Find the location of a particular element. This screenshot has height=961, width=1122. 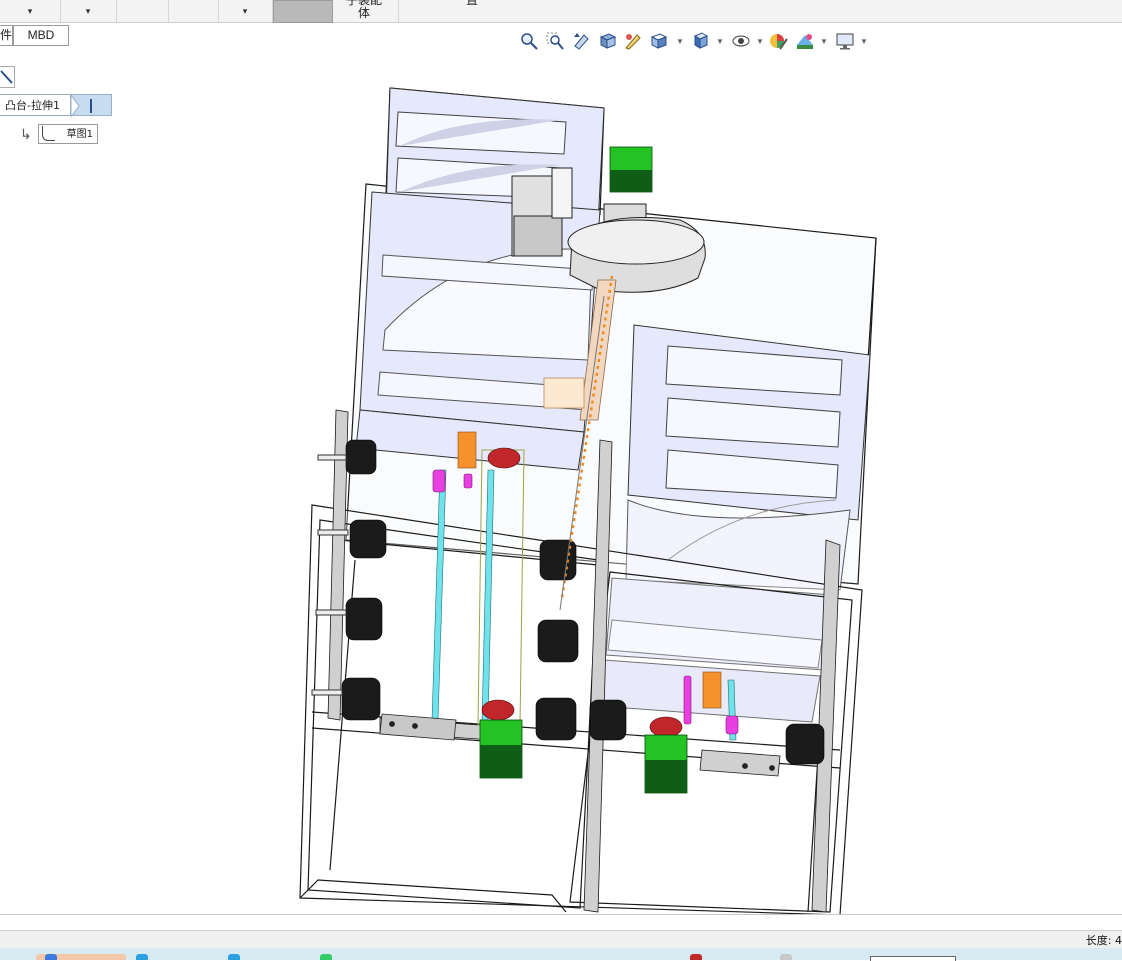

edit-appearance-icon is located at coordinates (779, 41).